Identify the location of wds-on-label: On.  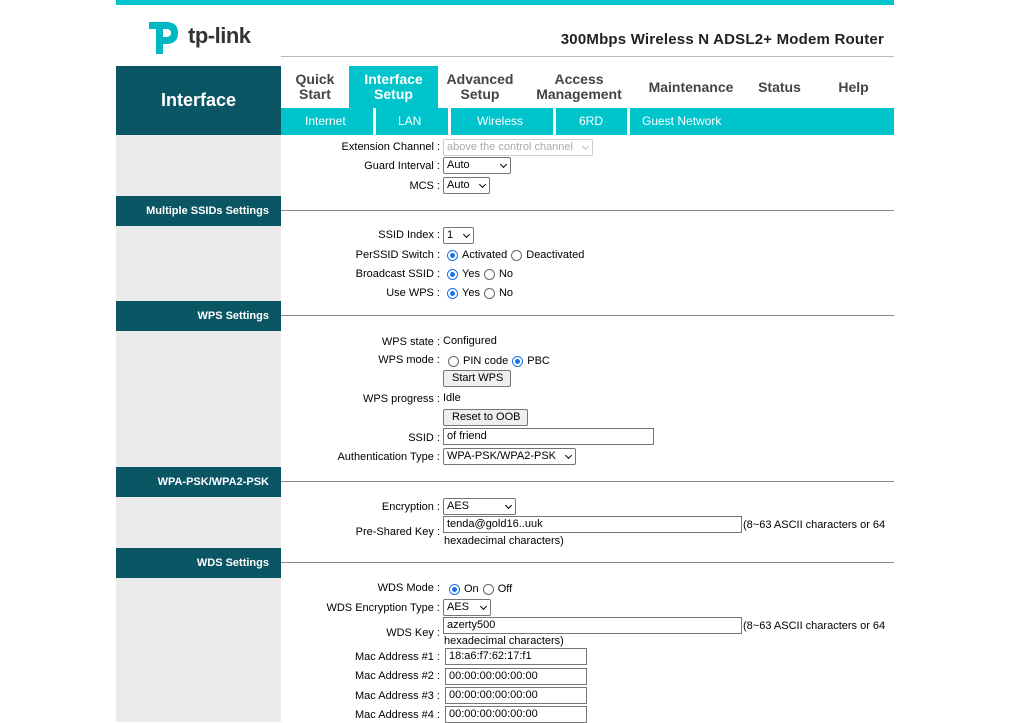
(471, 589).